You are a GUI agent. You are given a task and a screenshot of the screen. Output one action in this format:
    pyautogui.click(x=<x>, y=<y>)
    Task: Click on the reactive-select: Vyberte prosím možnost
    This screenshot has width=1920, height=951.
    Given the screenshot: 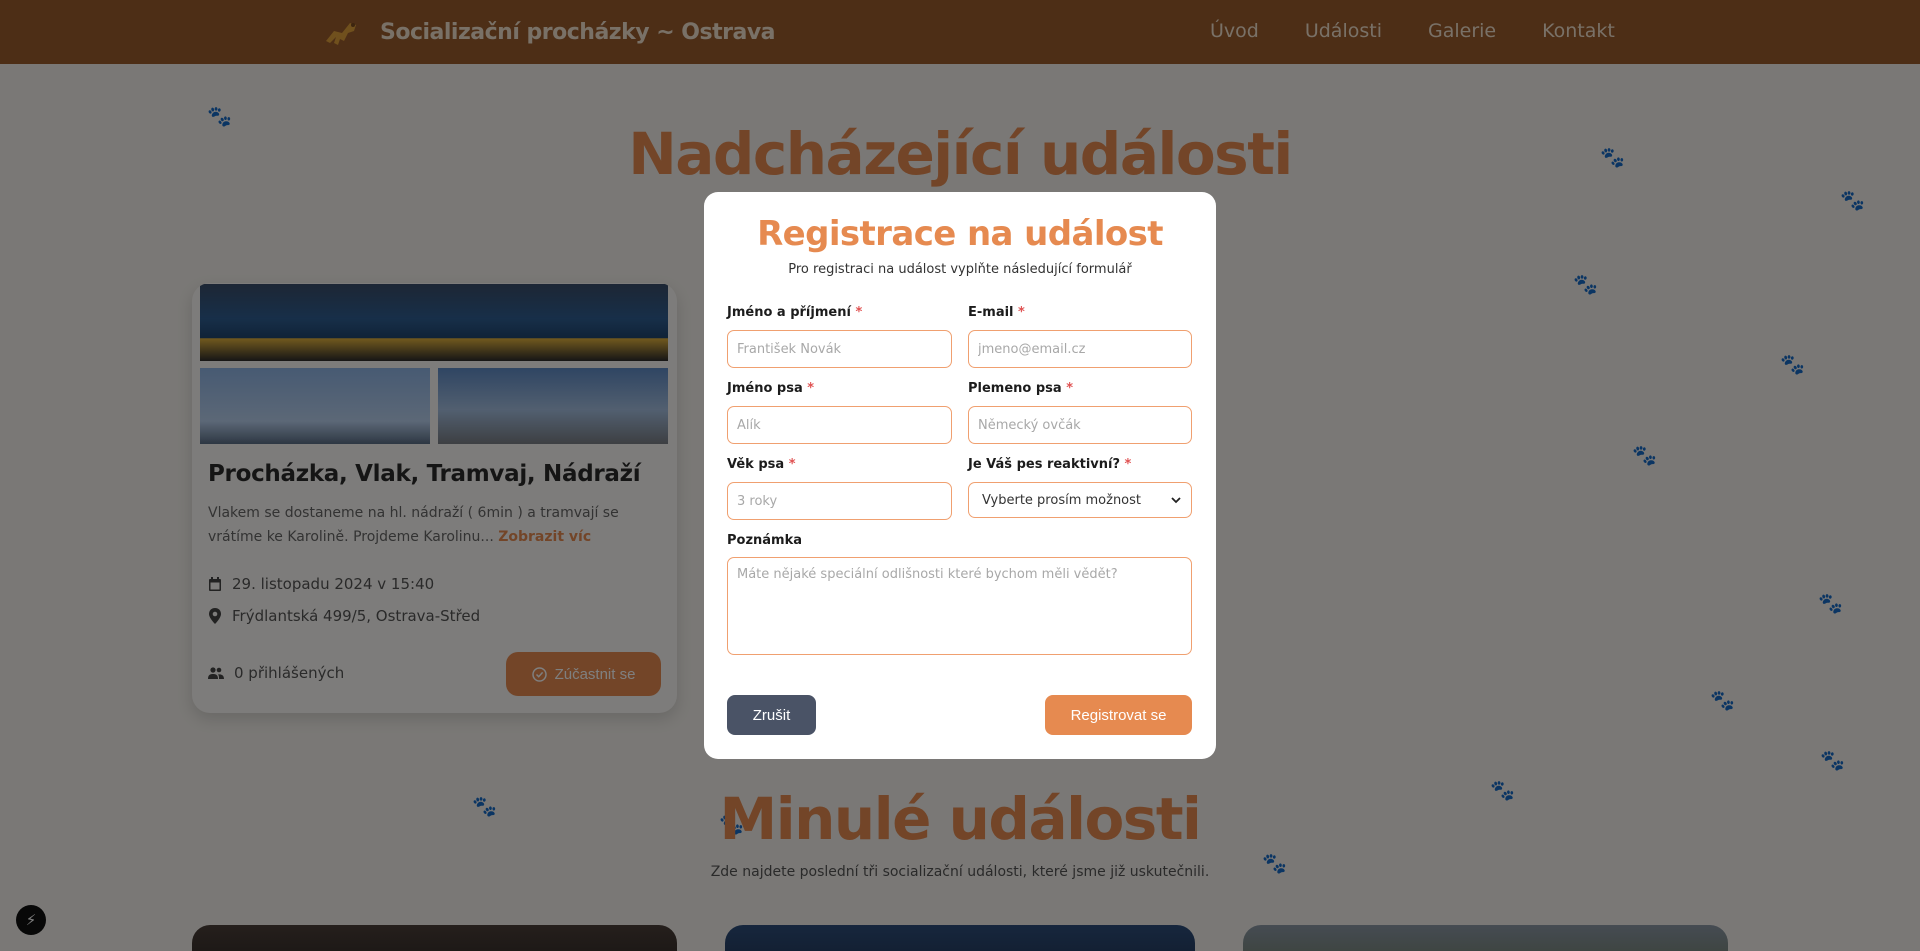 What is the action you would take?
    pyautogui.click(x=1080, y=500)
    